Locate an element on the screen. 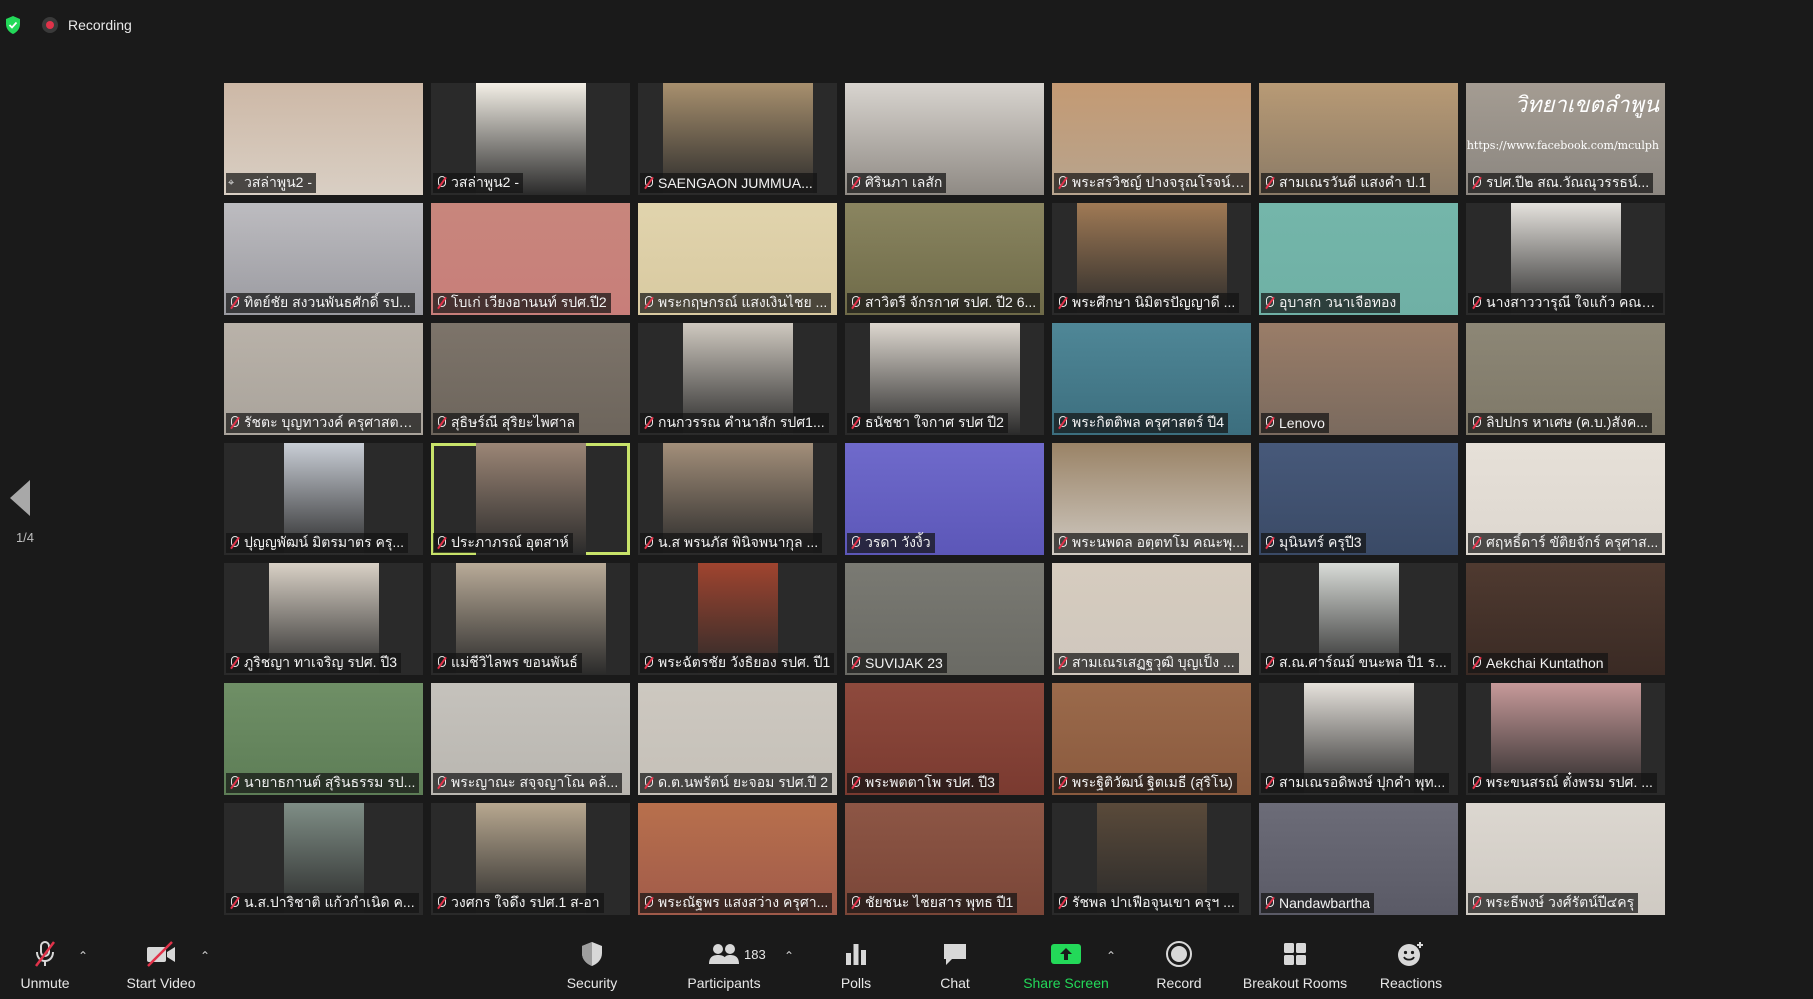 This screenshot has width=1813, height=999. polls-button: Polls is located at coordinates (856, 962).